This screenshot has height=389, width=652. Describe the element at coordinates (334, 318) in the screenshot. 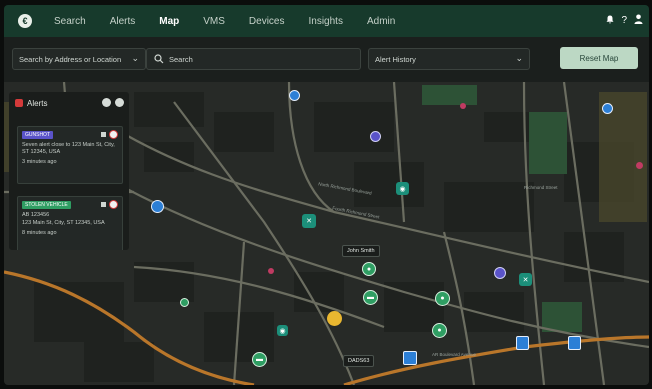

I see `alert-marker` at that location.